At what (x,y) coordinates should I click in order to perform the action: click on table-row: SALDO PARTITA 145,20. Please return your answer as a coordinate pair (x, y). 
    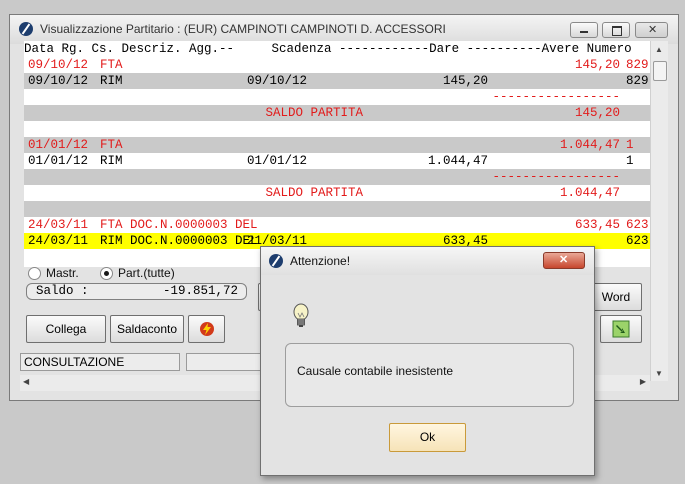
    Looking at the image, I should click on (337, 113).